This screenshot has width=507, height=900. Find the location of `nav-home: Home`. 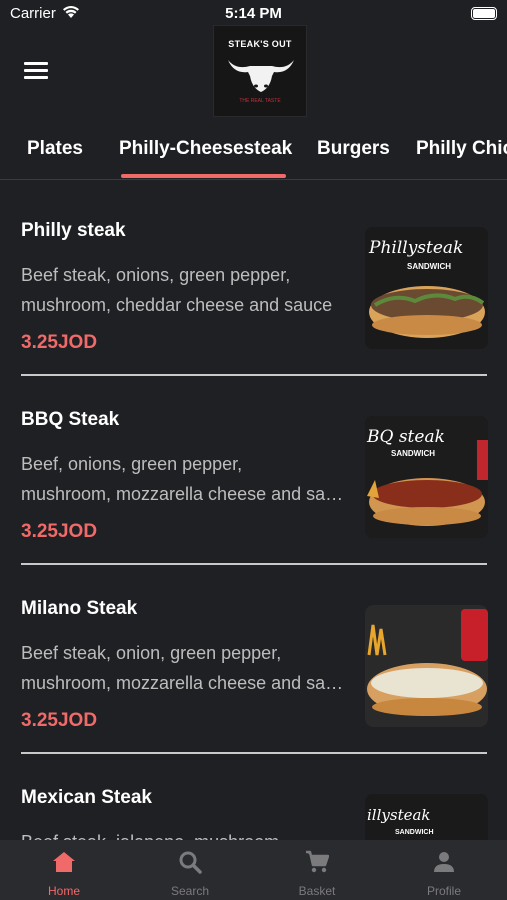

nav-home: Home is located at coordinates (64, 870).